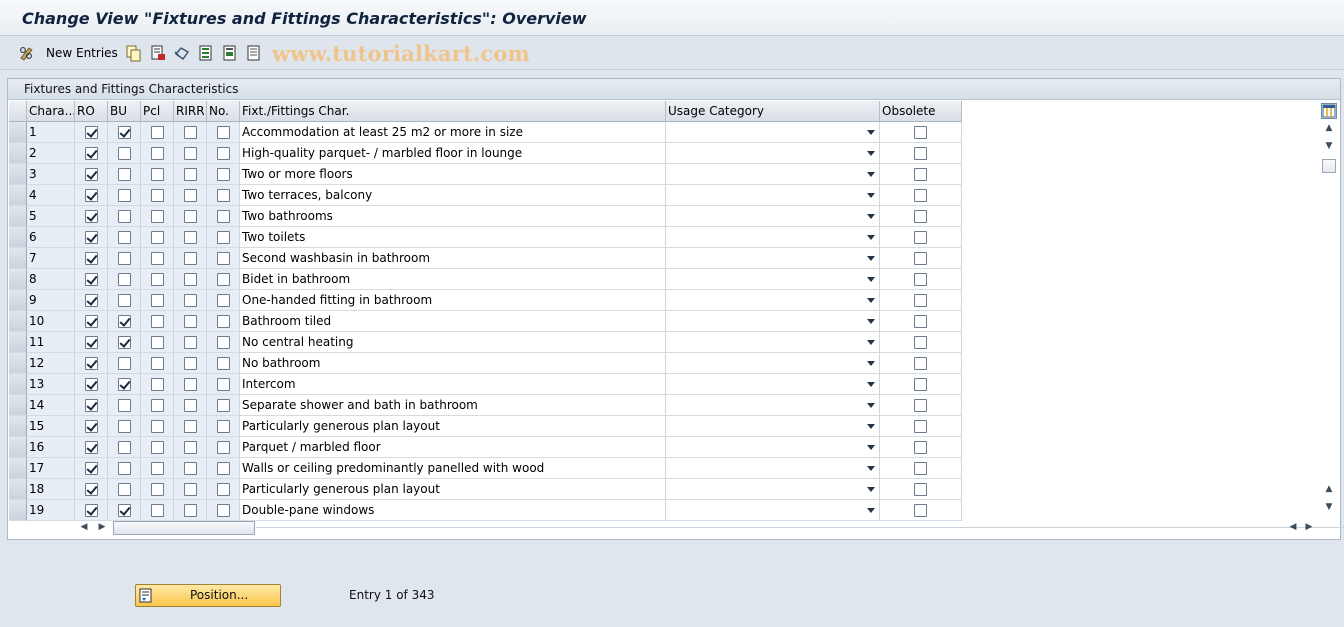  What do you see at coordinates (453, 405) in the screenshot?
I see `fixt-char-input: Separate shower and bath in bathroom` at bounding box center [453, 405].